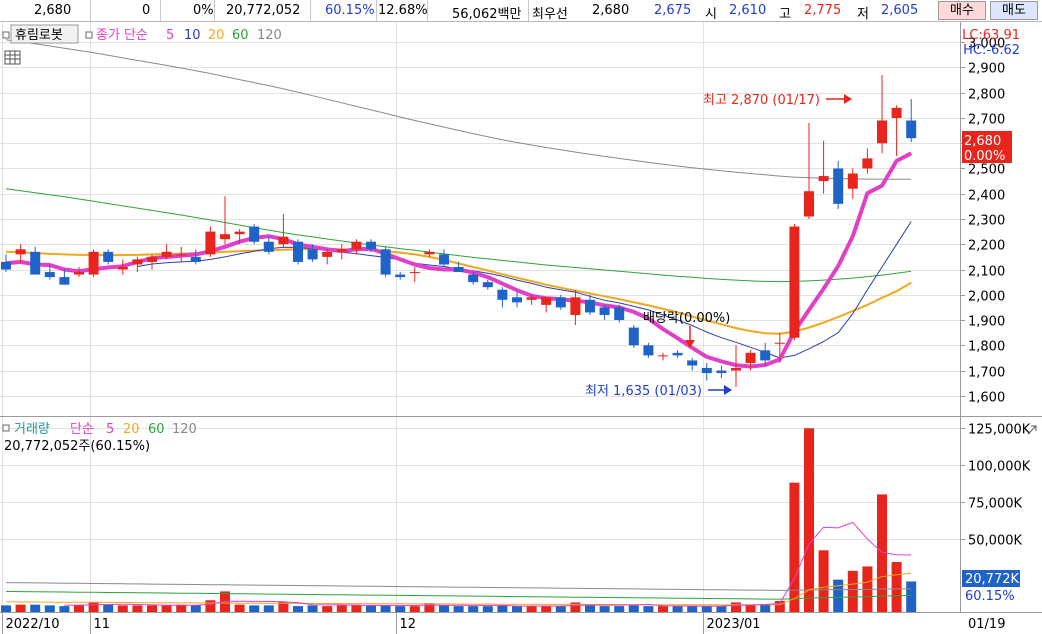  Describe the element at coordinates (487, 14) in the screenshot. I see `trade-amount: 56,062백만` at that location.